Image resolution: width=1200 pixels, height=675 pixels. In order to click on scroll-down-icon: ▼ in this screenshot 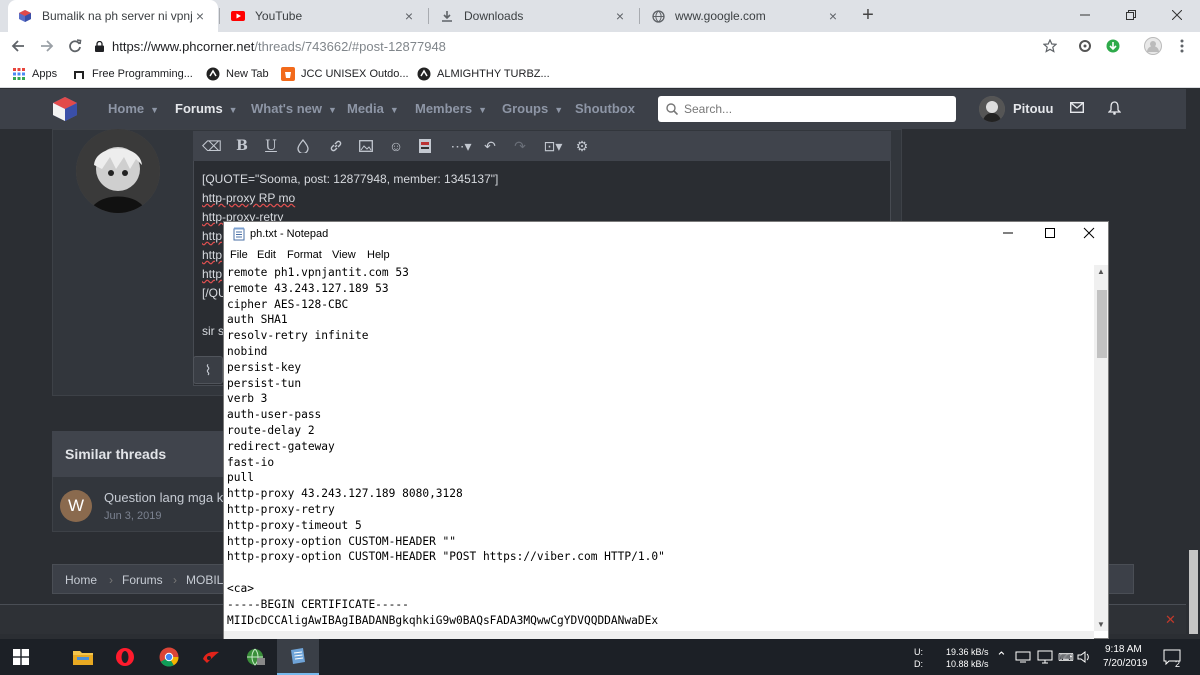, I will do `click(1101, 624)`.